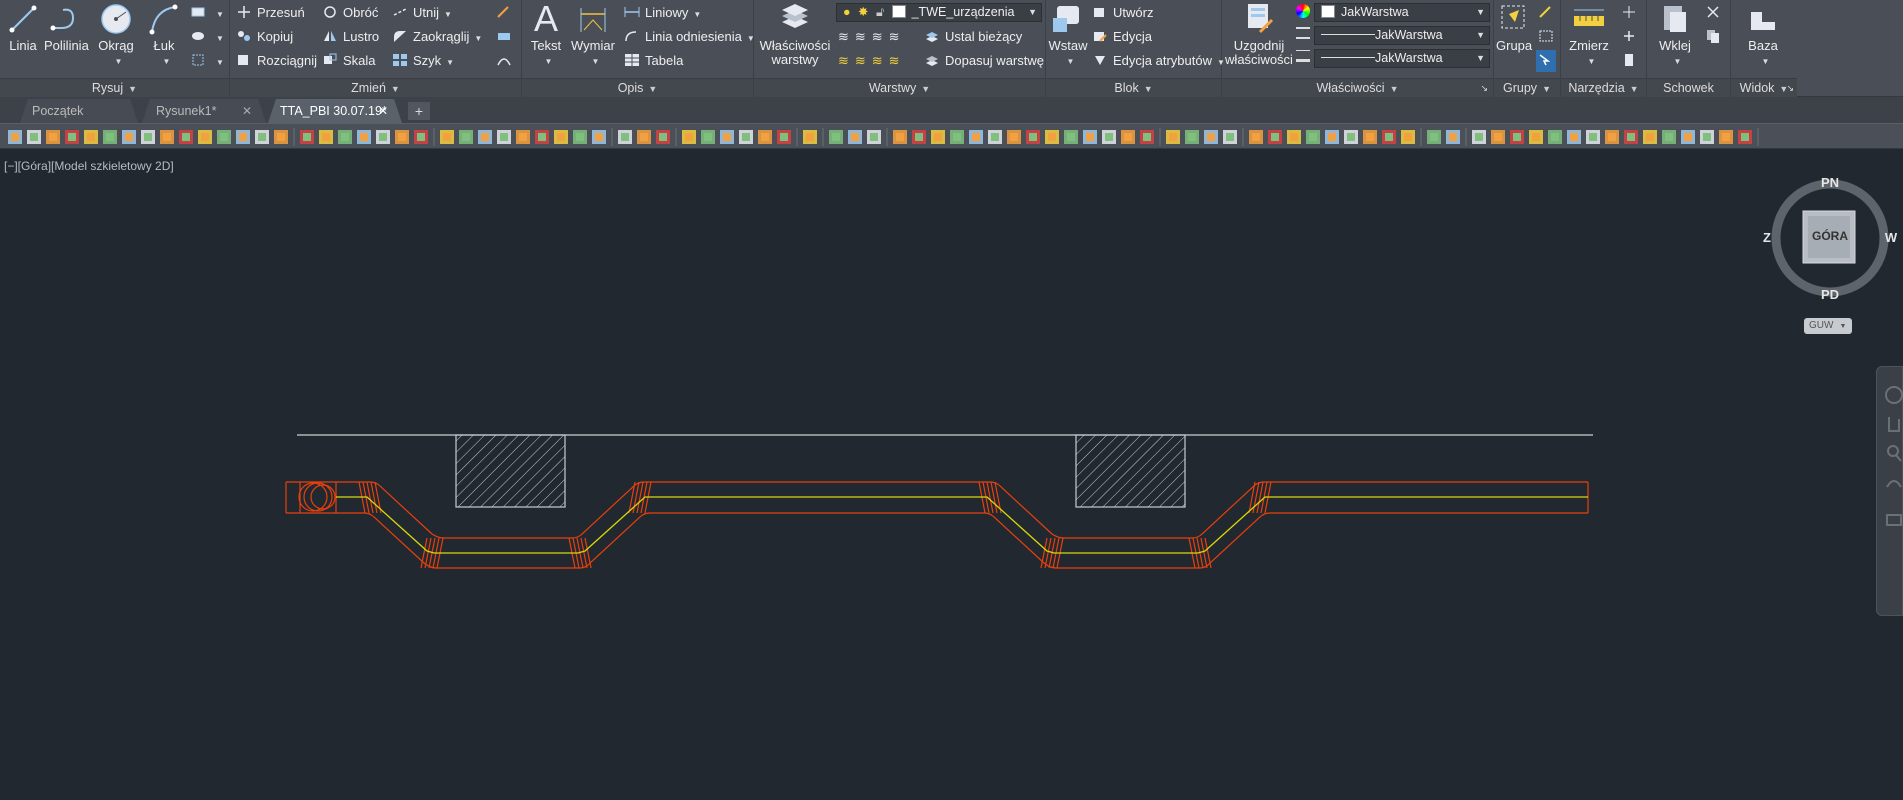 The image size is (1903, 800). Describe the element at coordinates (1259, 34) in the screenshot. I see `match-properties-button: Uzgodnij właściwości` at that location.